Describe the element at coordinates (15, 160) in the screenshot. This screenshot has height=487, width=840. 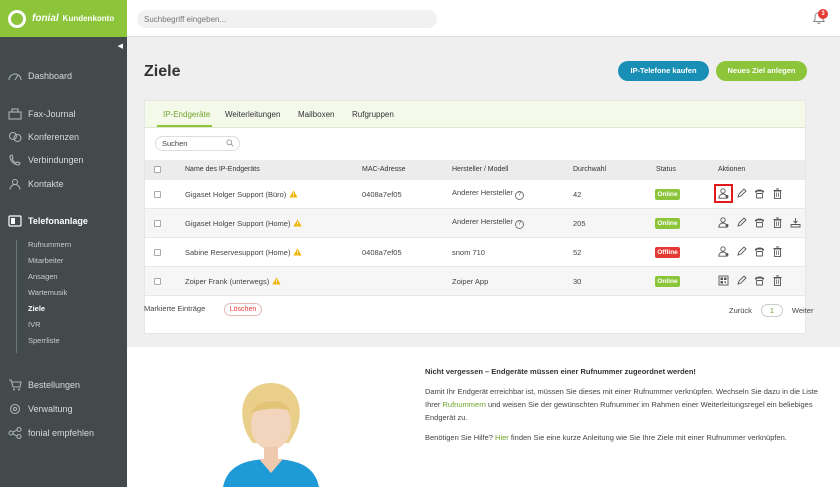
I see `phone-icon` at that location.